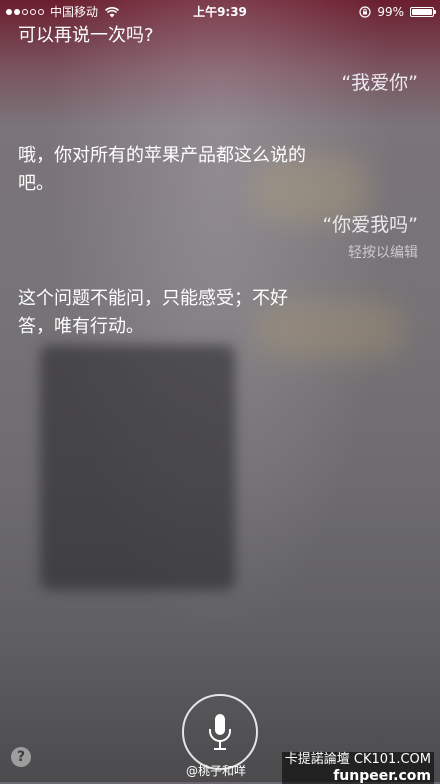  I want to click on microphone-button, so click(220, 732).